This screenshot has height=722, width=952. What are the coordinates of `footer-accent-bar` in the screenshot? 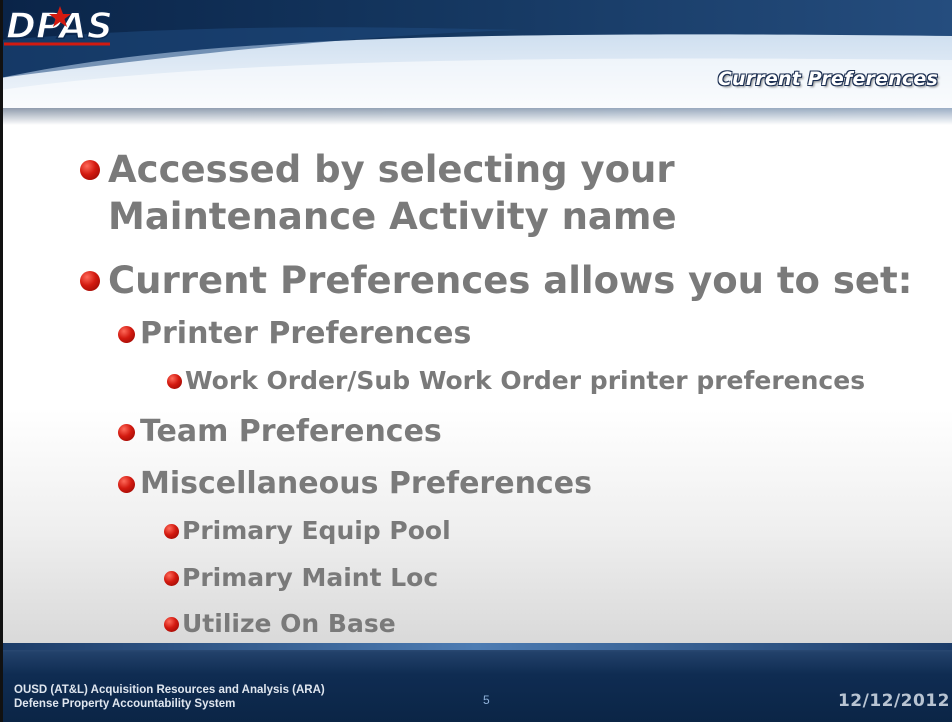 It's located at (476, 646).